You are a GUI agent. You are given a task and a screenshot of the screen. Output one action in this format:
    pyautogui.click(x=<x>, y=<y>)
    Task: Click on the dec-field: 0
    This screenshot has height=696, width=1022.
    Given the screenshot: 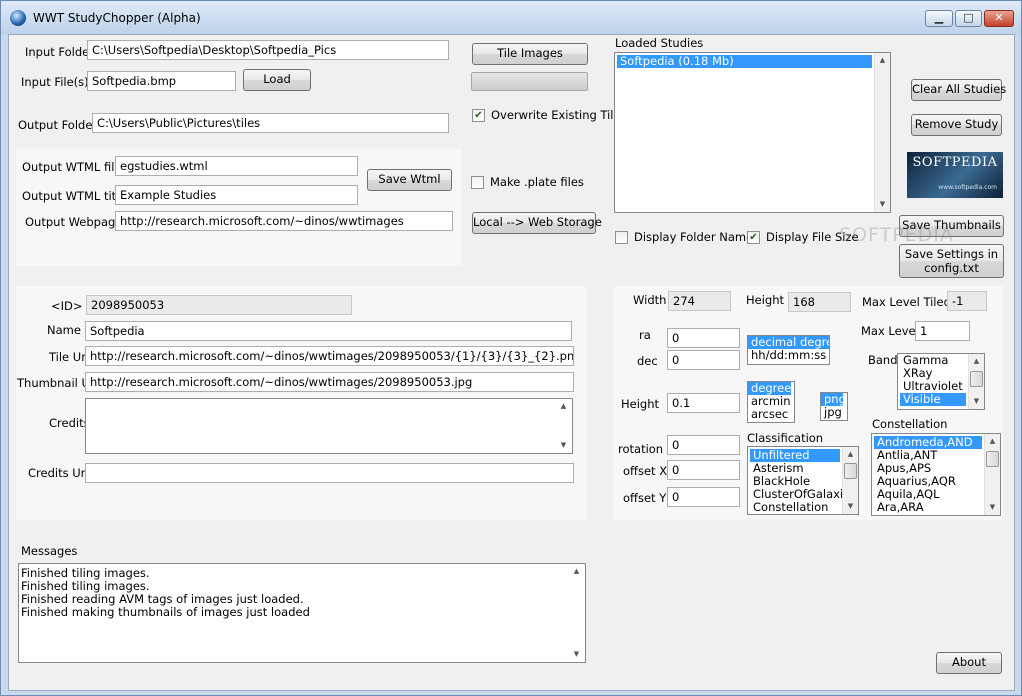 What is the action you would take?
    pyautogui.click(x=703, y=360)
    